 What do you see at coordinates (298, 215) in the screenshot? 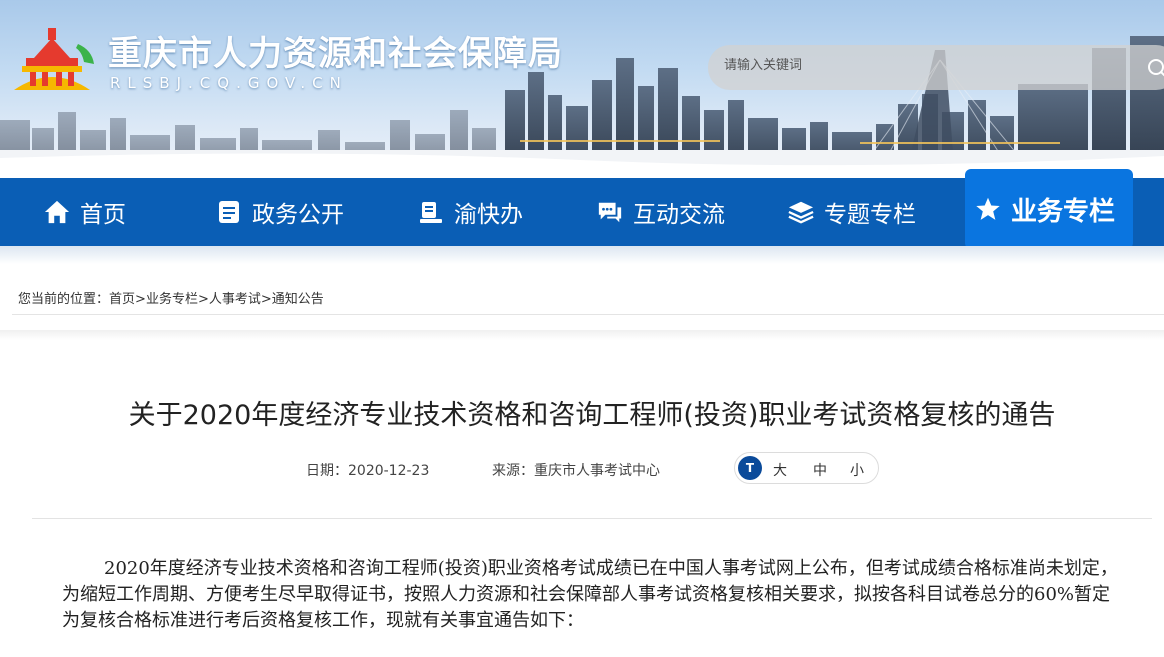
I see `nav-item-label: 政务公开` at bounding box center [298, 215].